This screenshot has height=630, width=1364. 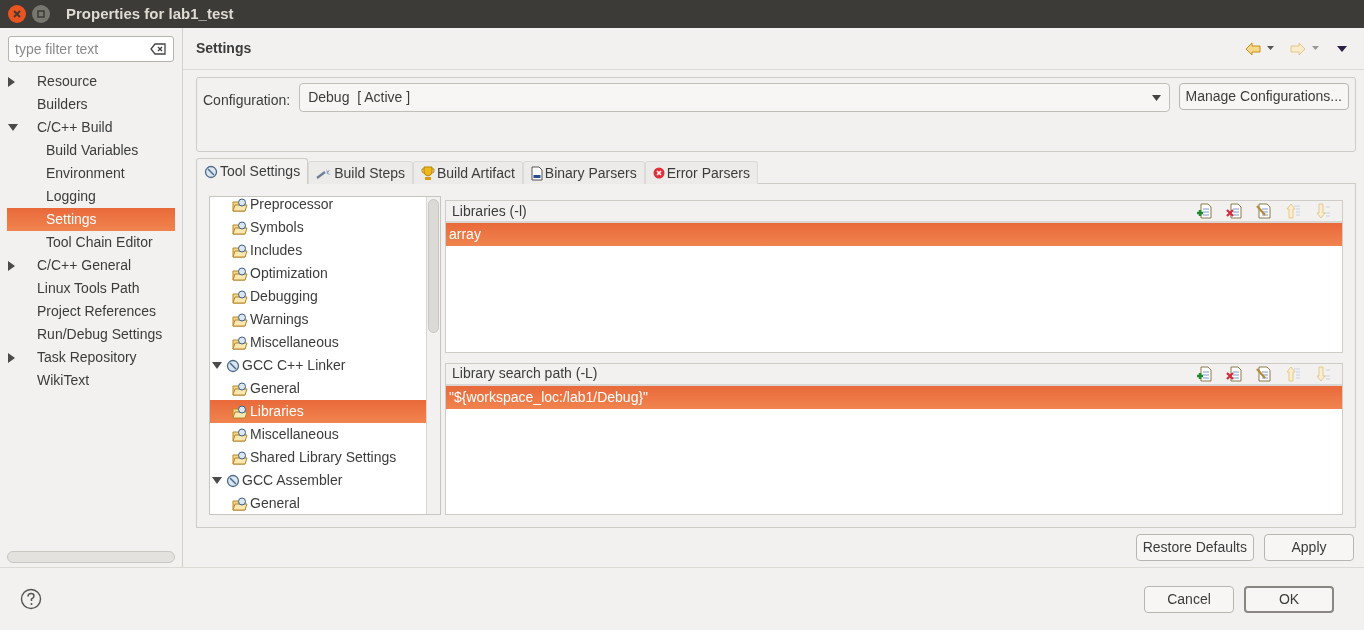 I want to click on wand-icon, so click(x=324, y=173).